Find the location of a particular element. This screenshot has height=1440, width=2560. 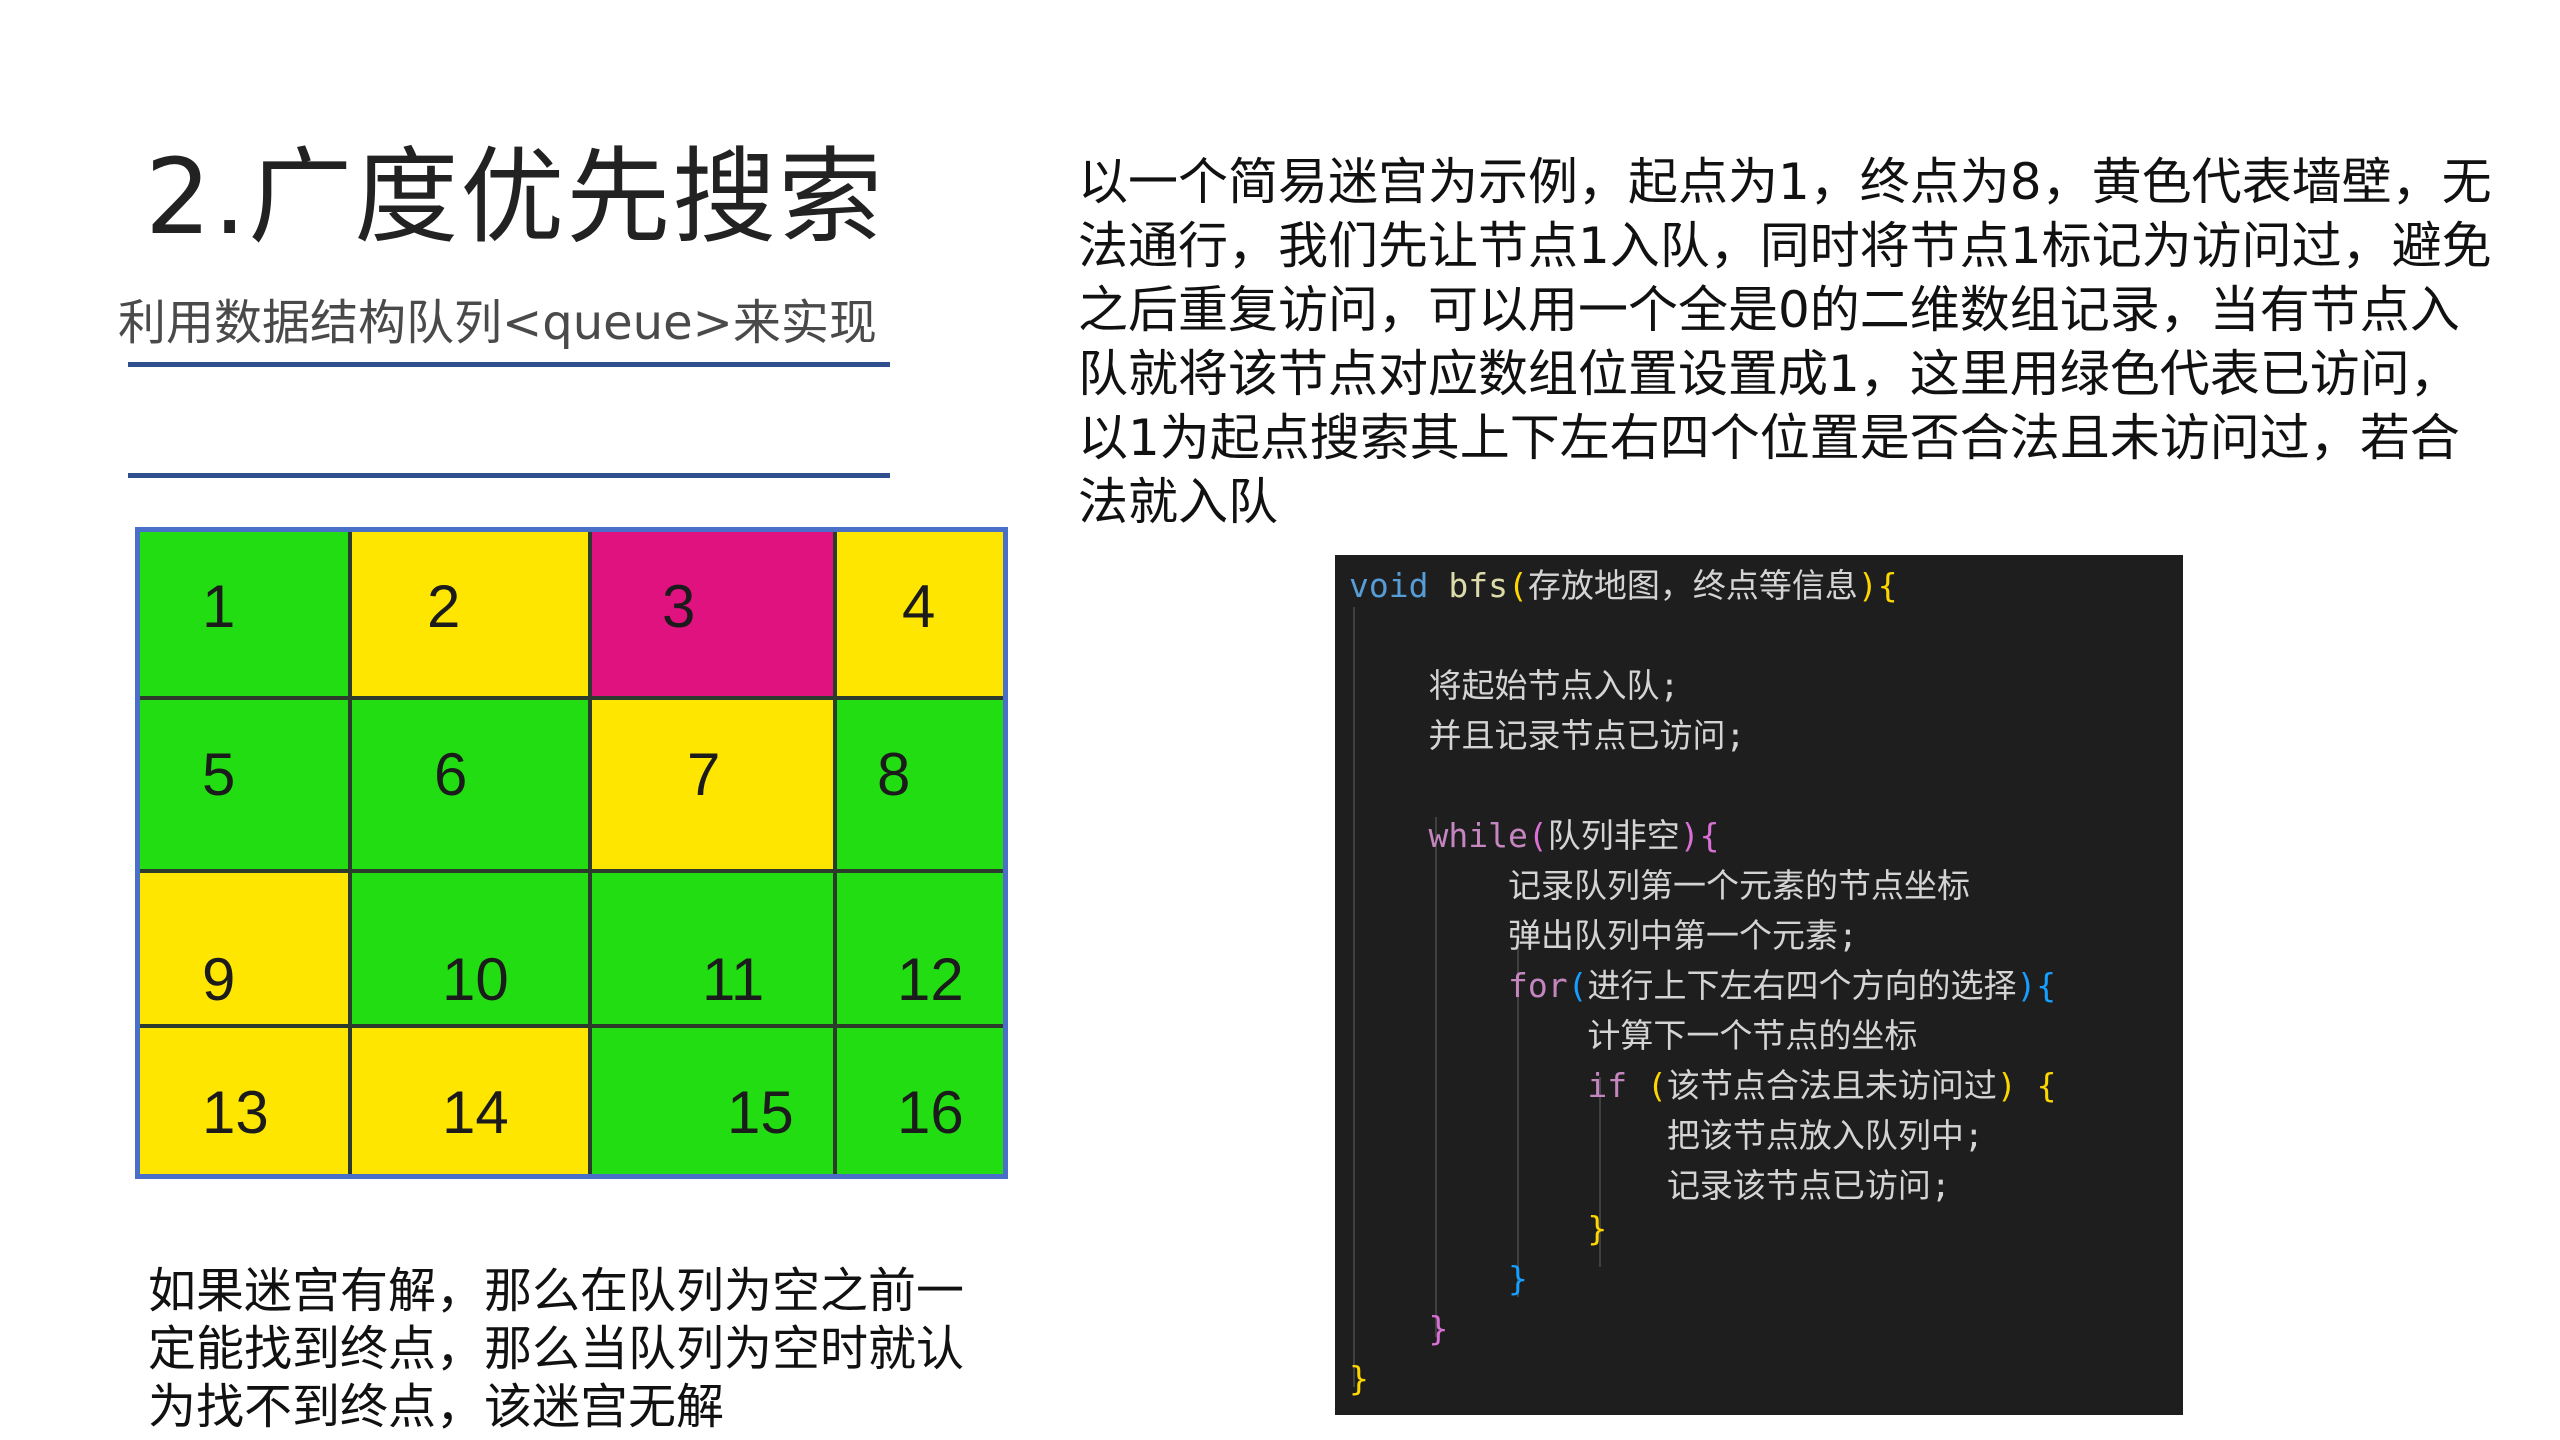

code-line: 弹出队列中第一个元素; is located at coordinates (1603, 933).